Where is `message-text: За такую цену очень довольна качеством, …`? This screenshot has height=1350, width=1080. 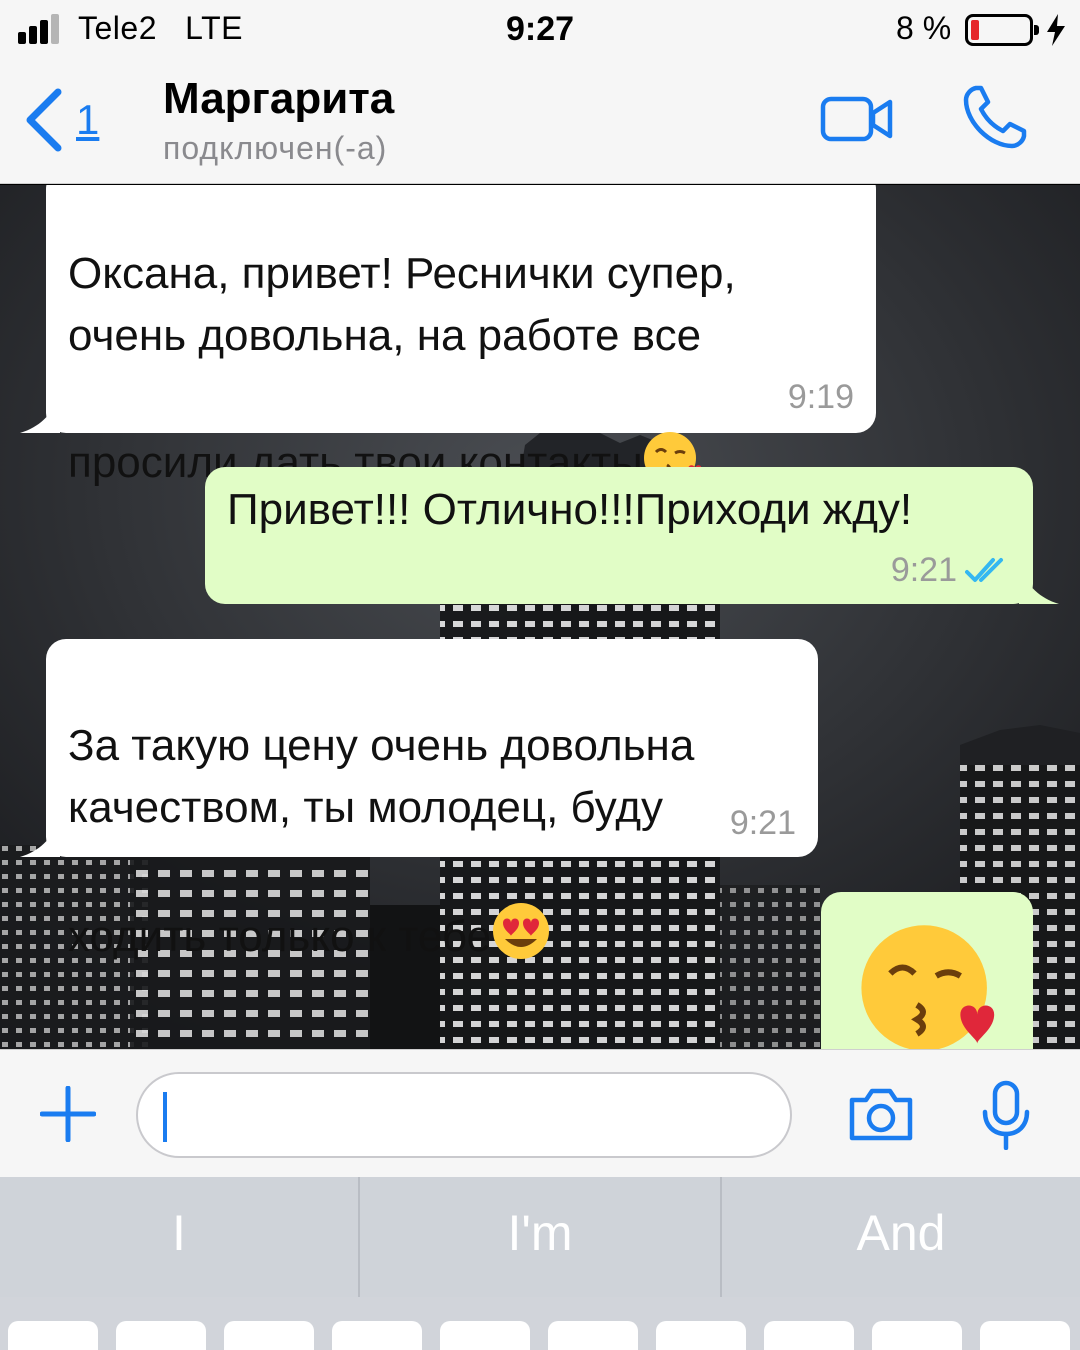
message-text: За такую цену очень довольна качеством, … is located at coordinates (381, 841).